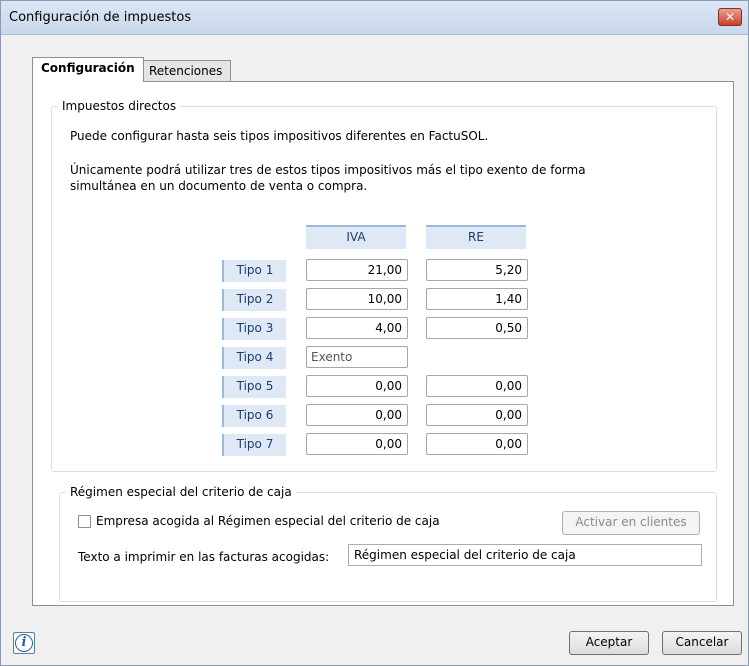  Describe the element at coordinates (356, 237) in the screenshot. I see `column-header-iva: IVA` at that location.